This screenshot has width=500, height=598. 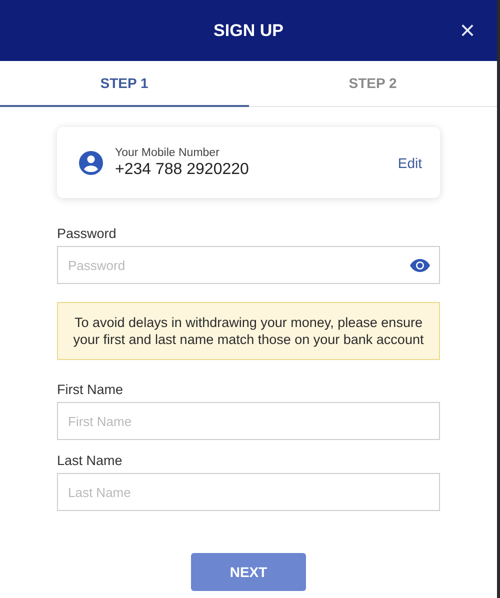 What do you see at coordinates (249, 30) in the screenshot?
I see `window-title: SIGN UP` at bounding box center [249, 30].